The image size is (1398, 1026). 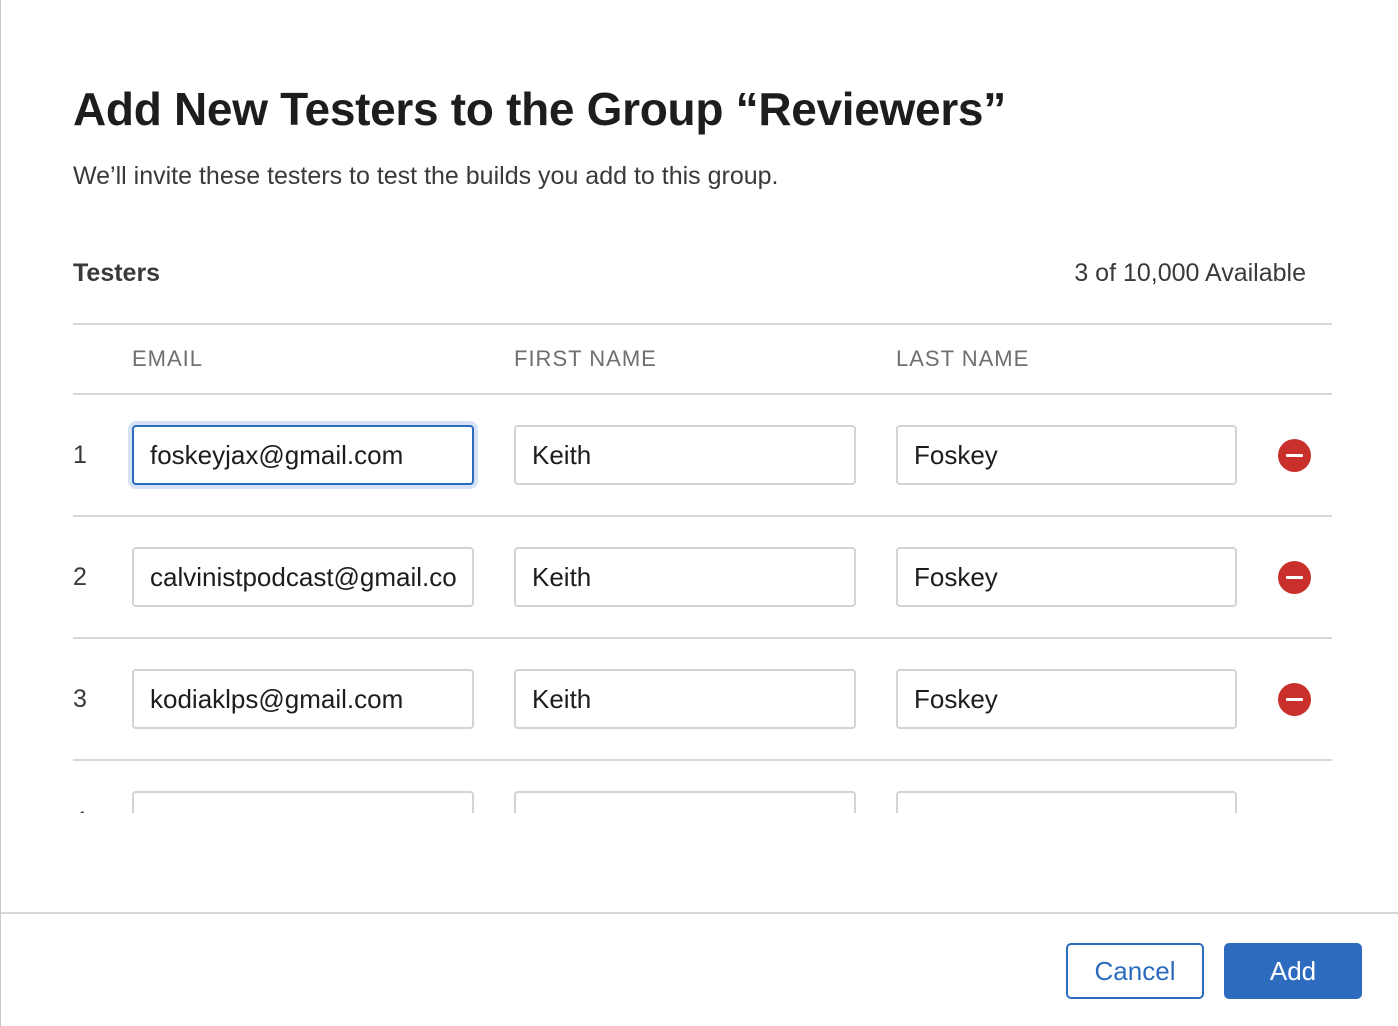 What do you see at coordinates (699, 913) in the screenshot?
I see `footer-divider` at bounding box center [699, 913].